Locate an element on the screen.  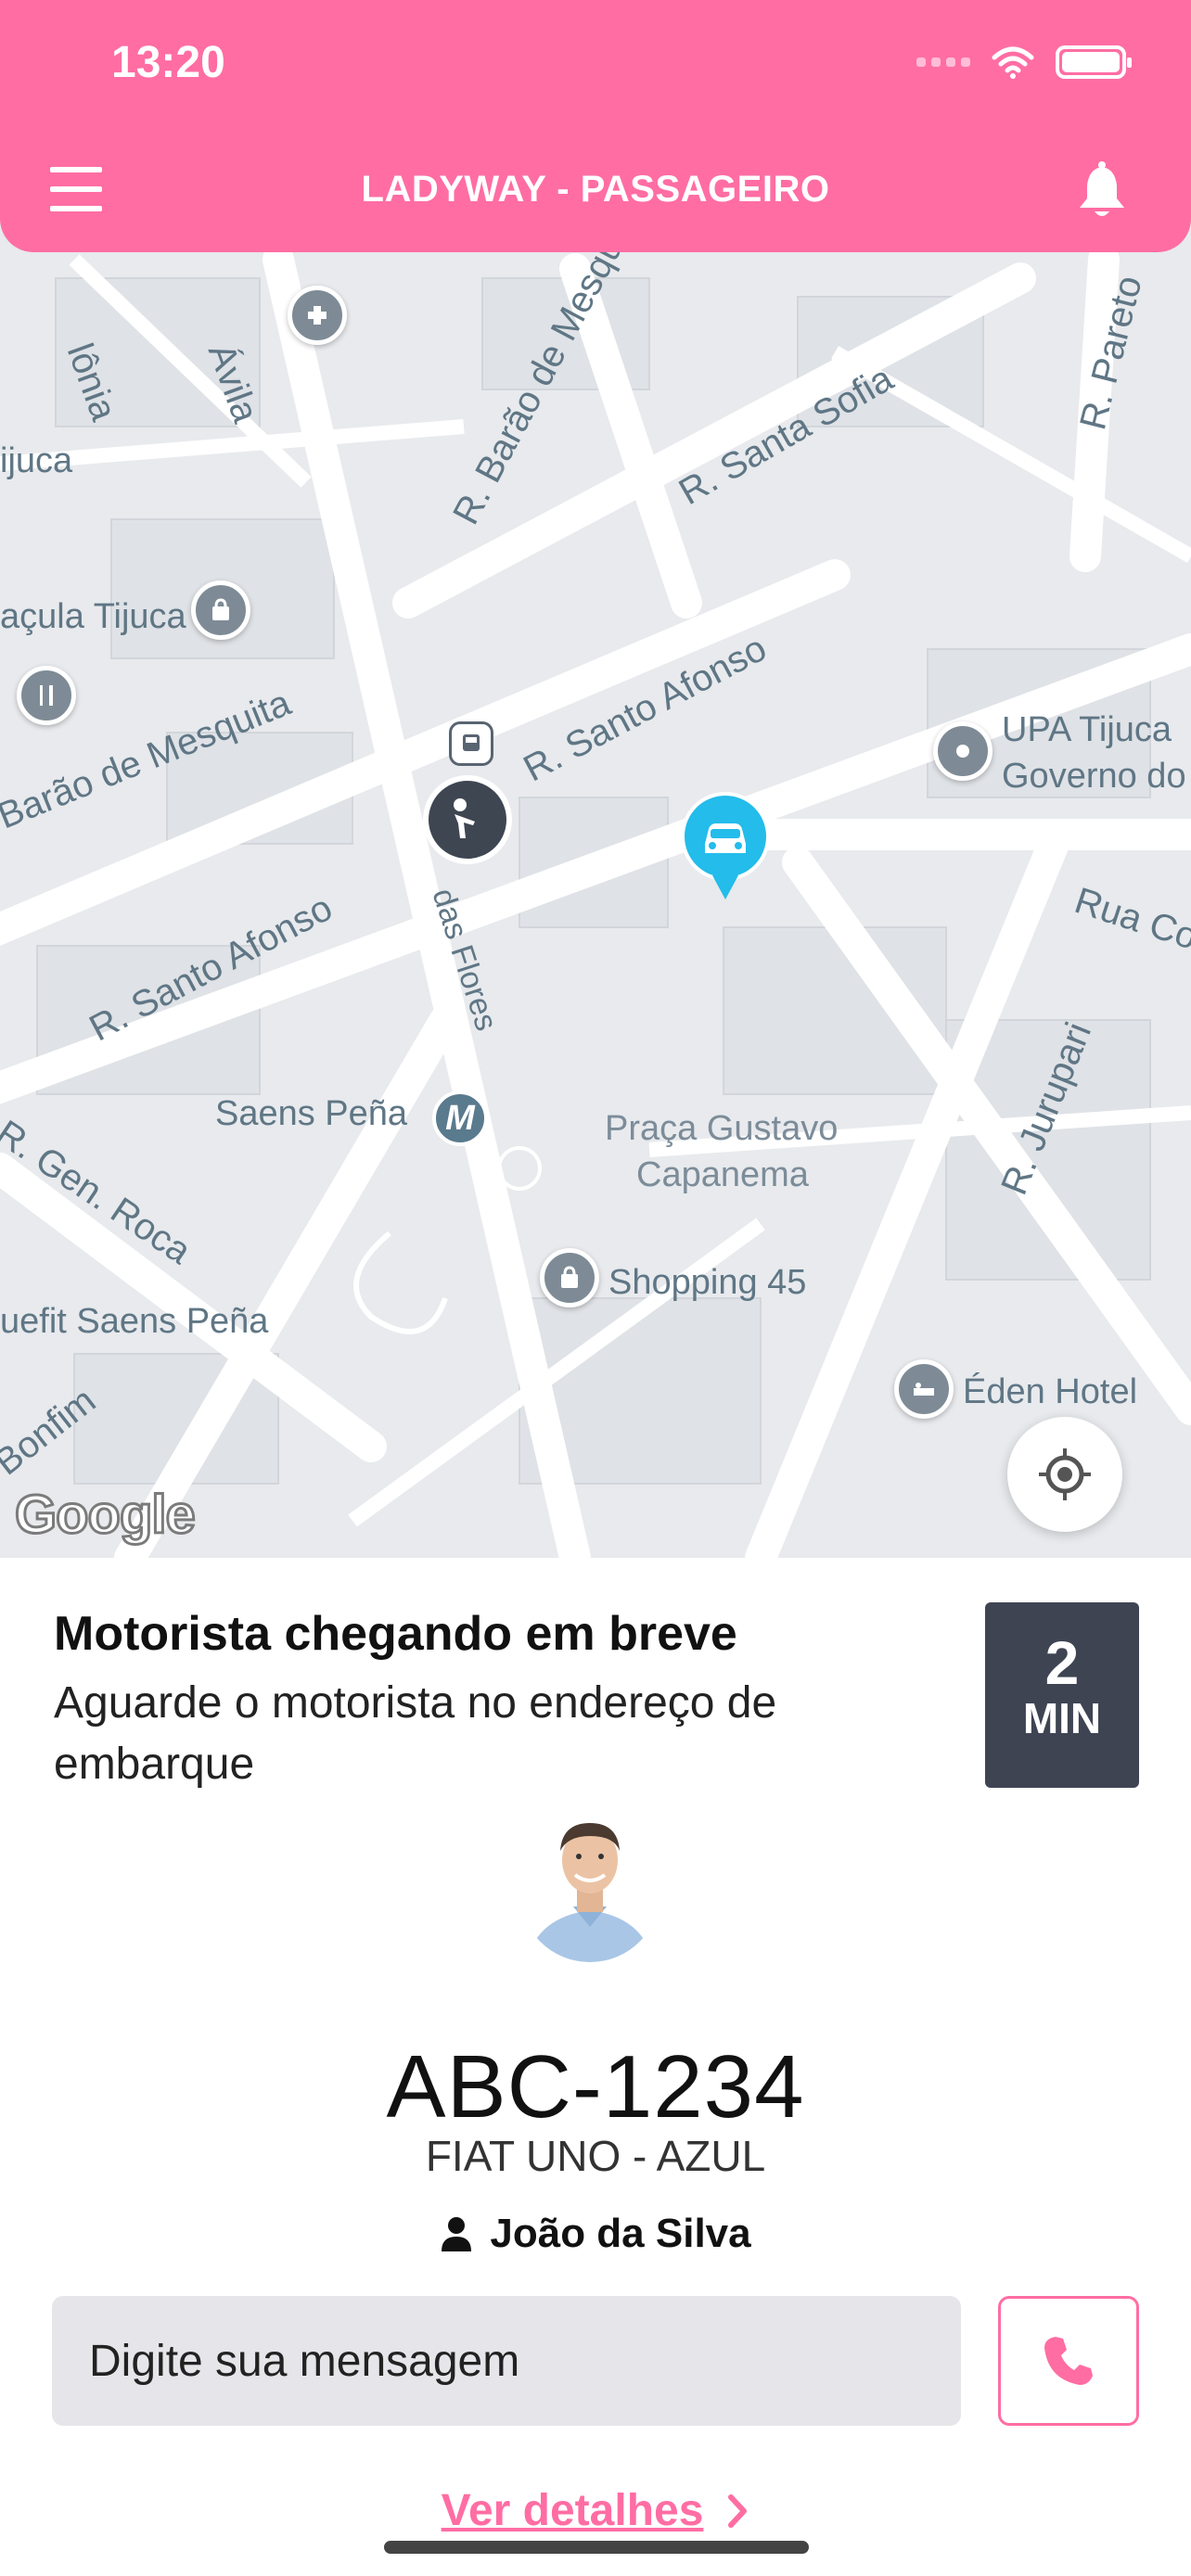
place-label: Governo do is located at coordinates (1094, 776).